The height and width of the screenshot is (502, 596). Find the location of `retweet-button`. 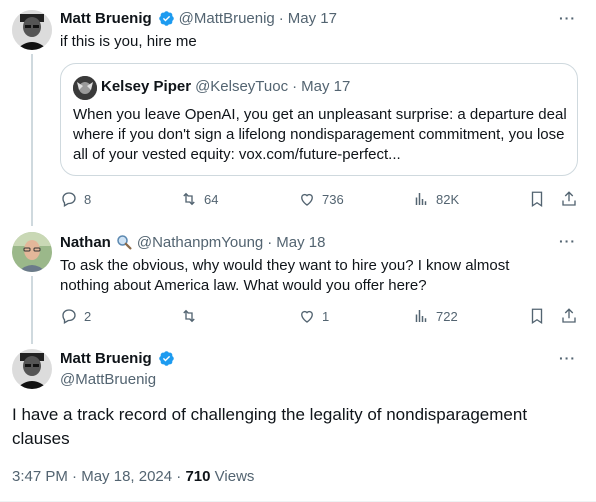

retweet-button is located at coordinates (192, 316).